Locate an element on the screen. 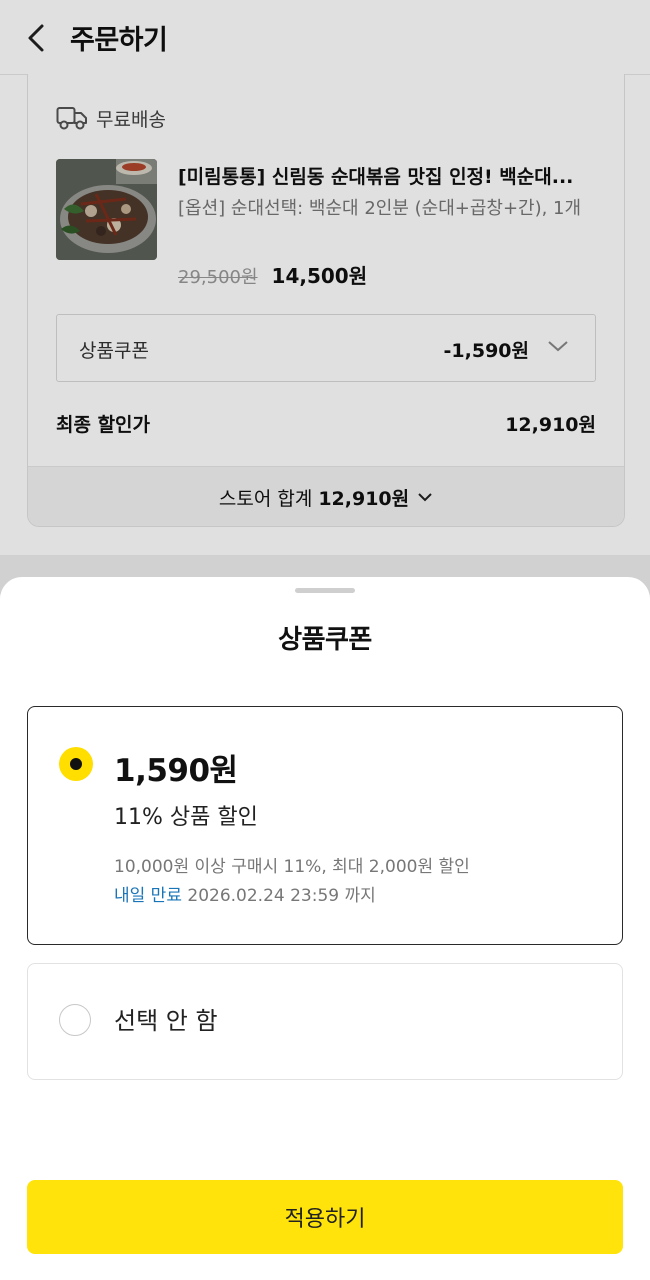  expiry-date: 2026.02.24 23:59 까지 is located at coordinates (281, 896).